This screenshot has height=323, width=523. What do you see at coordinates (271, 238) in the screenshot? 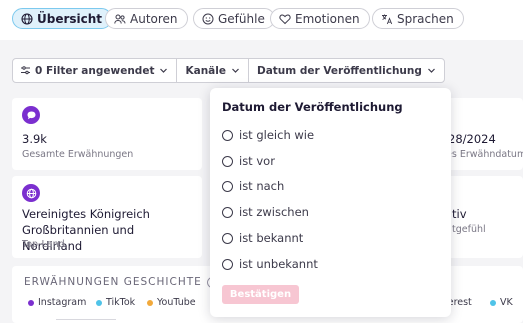
I see `option-label: ist bekannt` at bounding box center [271, 238].